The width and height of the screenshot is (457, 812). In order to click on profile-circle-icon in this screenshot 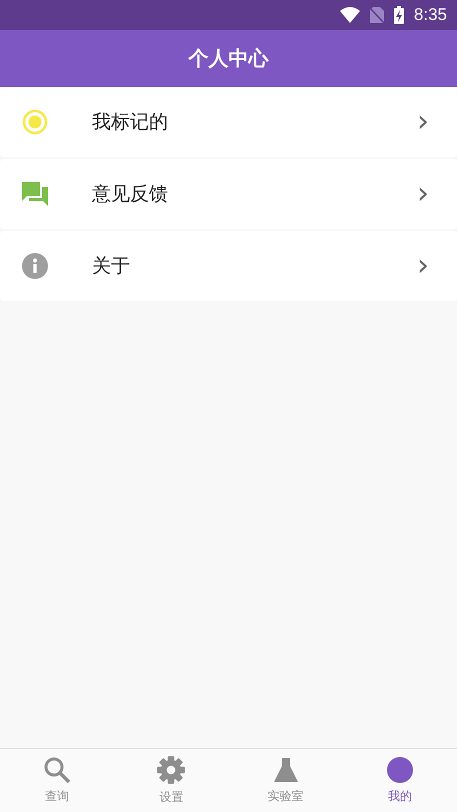, I will do `click(400, 770)`.